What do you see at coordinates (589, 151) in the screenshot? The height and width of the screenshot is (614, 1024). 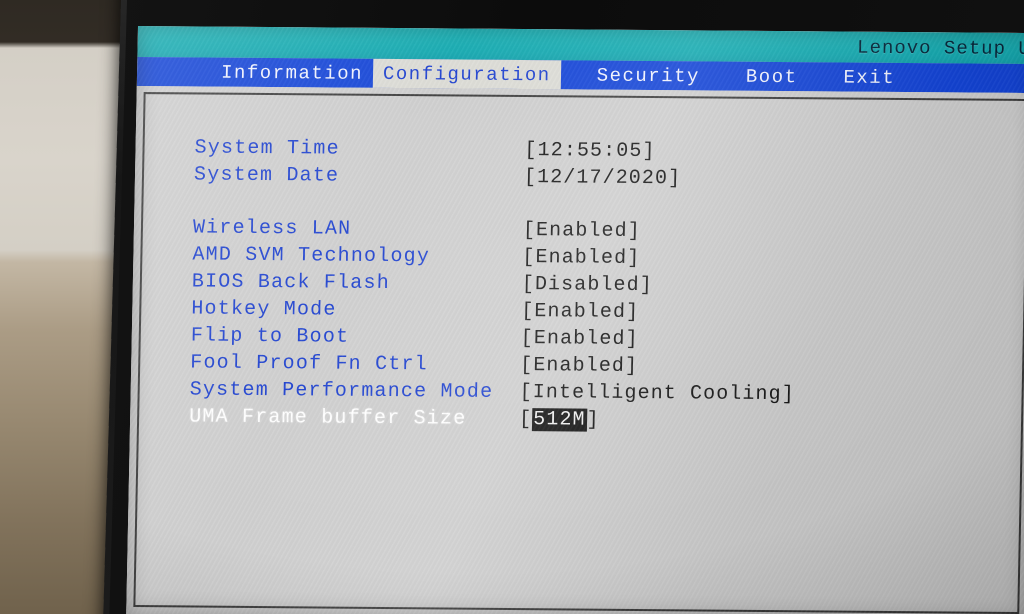 I see `setting-value: [12:55:05]` at bounding box center [589, 151].